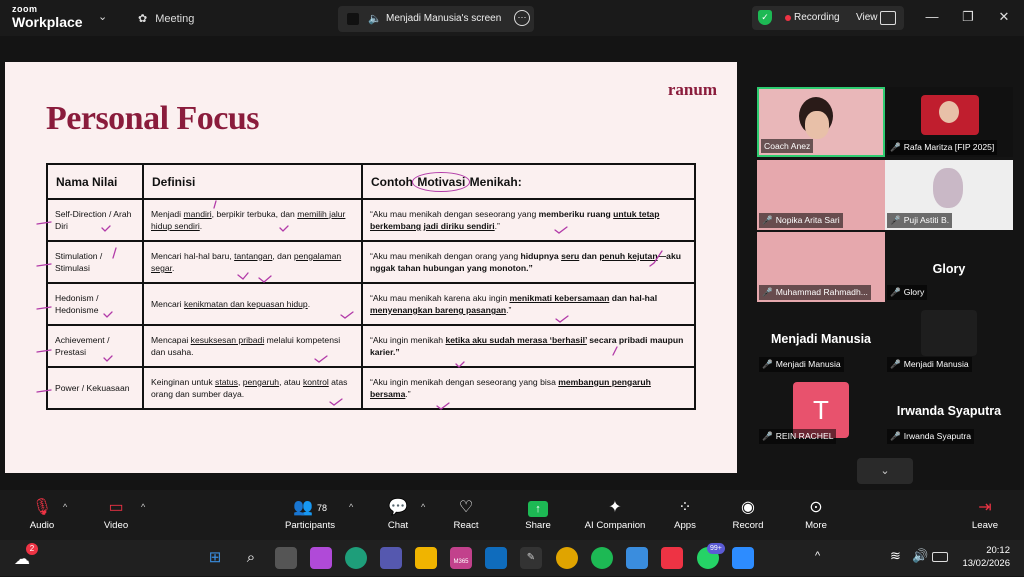  What do you see at coordinates (949, 195) in the screenshot?
I see `participant-tile-puji: 🎤 Puji Astiti B.` at bounding box center [949, 195].